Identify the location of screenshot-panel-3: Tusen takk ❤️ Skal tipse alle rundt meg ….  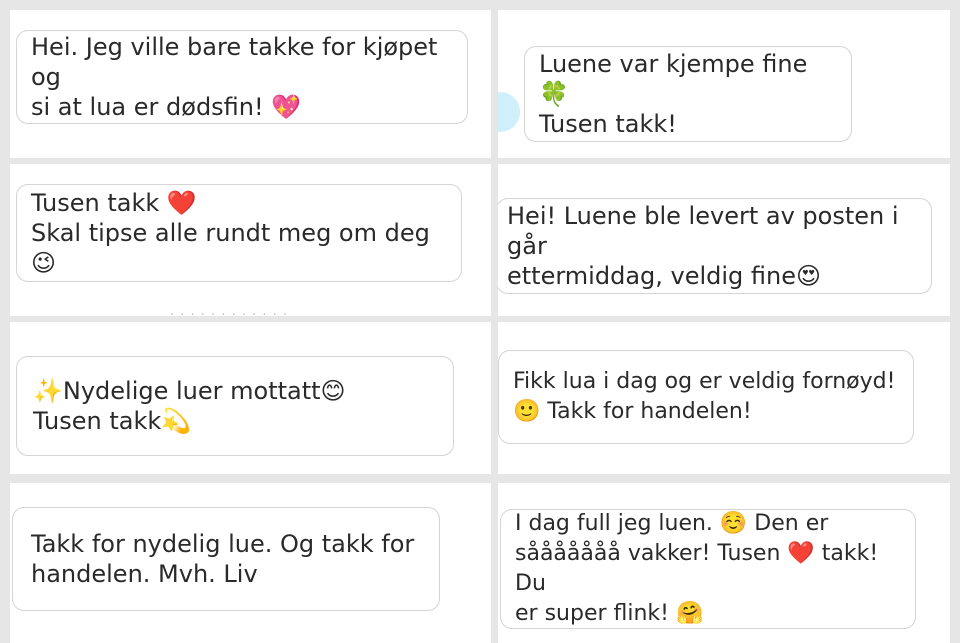
(250, 240).